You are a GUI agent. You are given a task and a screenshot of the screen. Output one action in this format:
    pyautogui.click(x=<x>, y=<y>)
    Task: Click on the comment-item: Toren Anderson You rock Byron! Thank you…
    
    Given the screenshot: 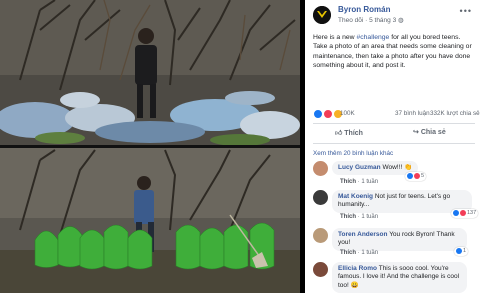 What is the action you would take?
    pyautogui.click(x=394, y=243)
    